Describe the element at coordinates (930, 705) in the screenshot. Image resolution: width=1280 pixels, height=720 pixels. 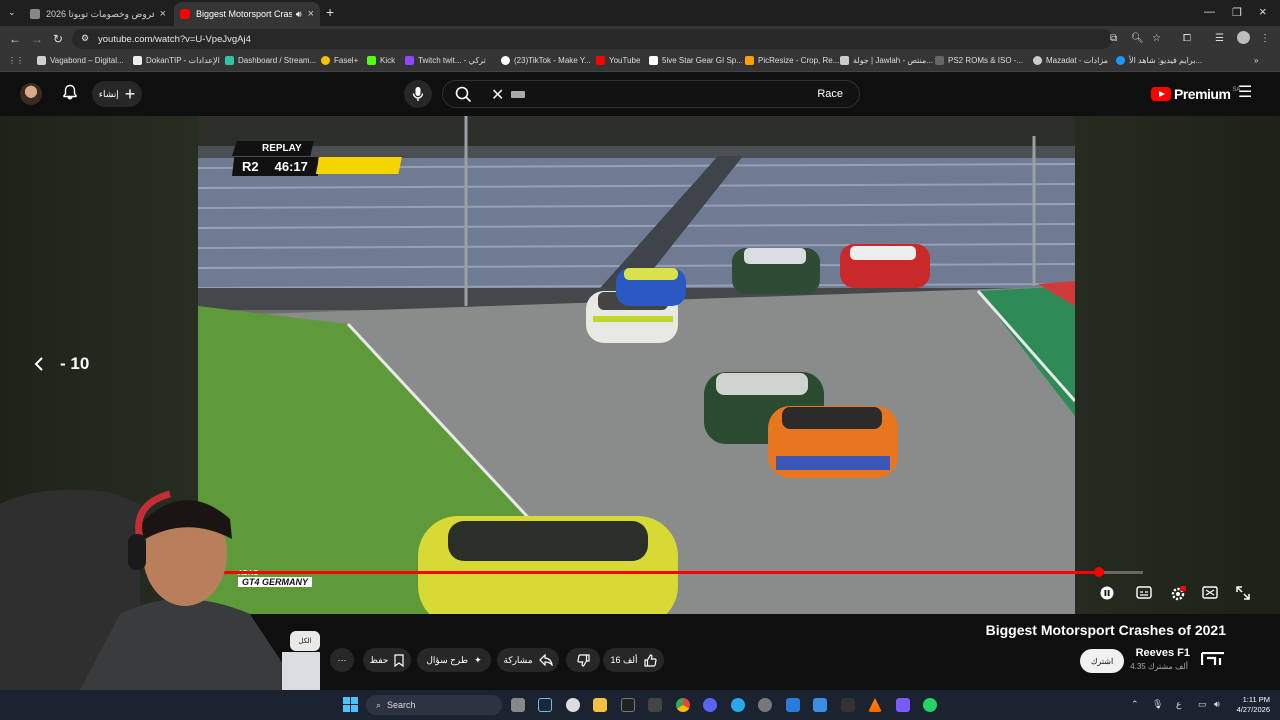
I see `whatsapp-icon` at that location.